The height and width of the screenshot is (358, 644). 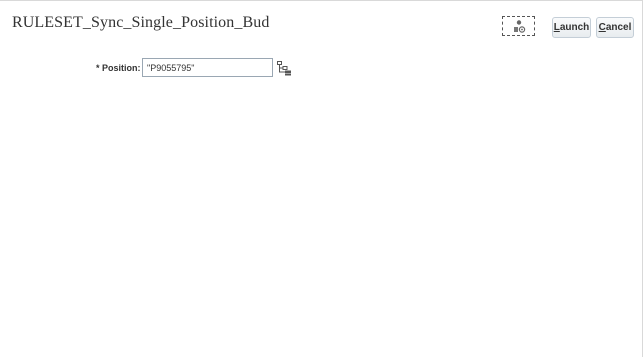 What do you see at coordinates (284, 68) in the screenshot?
I see `hierarchy-tree-icon` at bounding box center [284, 68].